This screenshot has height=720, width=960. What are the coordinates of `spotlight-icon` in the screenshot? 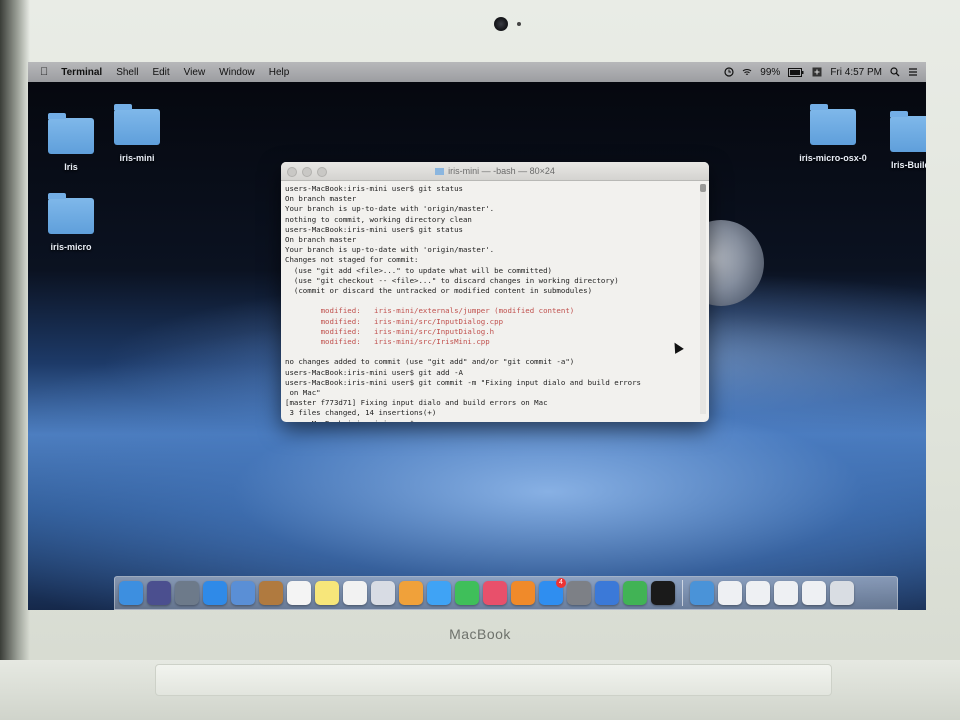 It's located at (895, 72).